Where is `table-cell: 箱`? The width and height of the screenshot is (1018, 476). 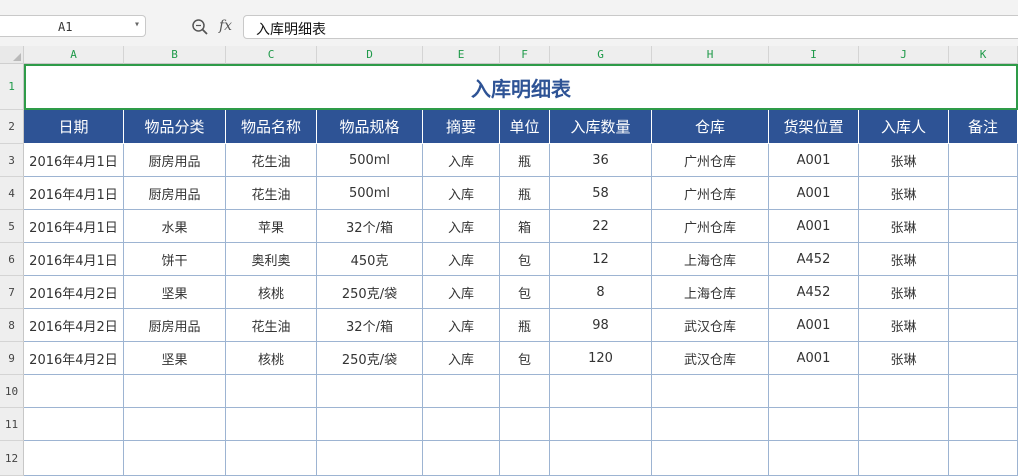
table-cell: 箱 is located at coordinates (525, 226).